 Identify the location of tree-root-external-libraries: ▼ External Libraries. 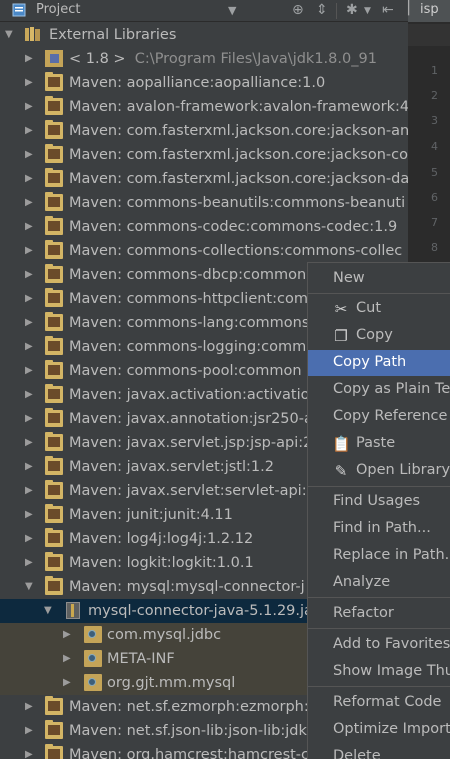
(204, 35).